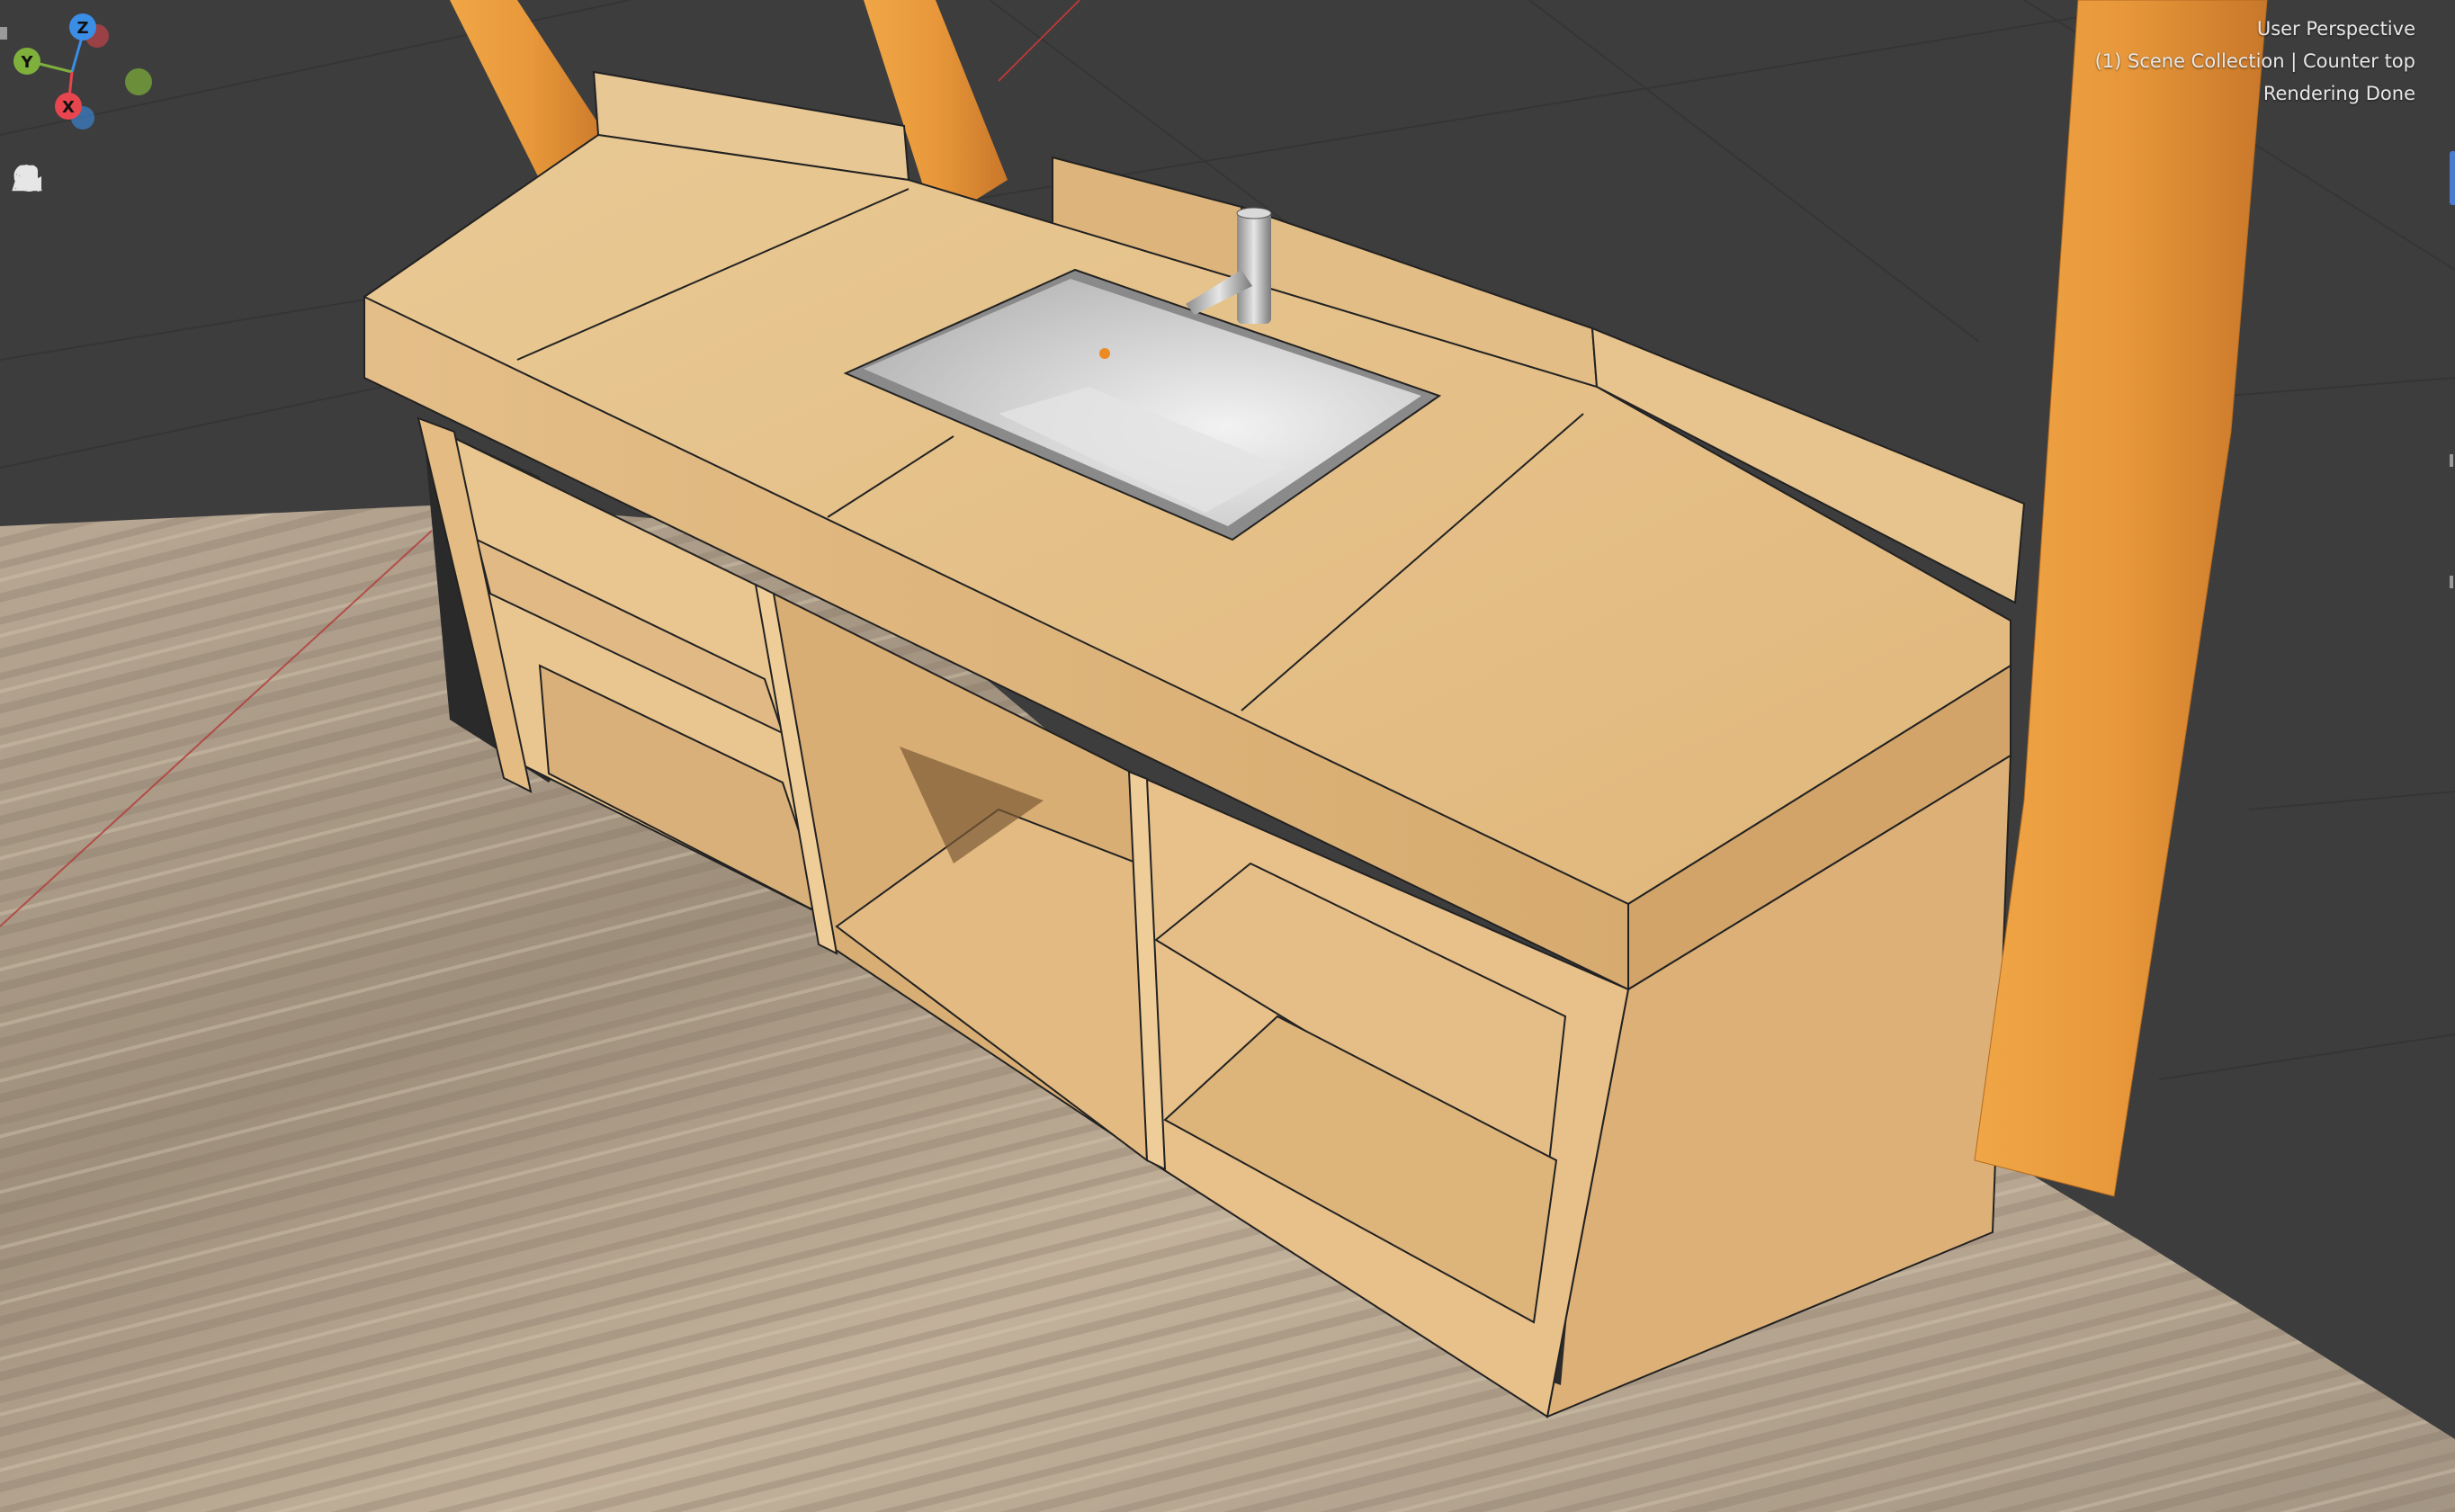 Image resolution: width=2455 pixels, height=1512 pixels. Describe the element at coordinates (85, 72) in the screenshot. I see `navigation-gizmo: Z Y X` at that location.